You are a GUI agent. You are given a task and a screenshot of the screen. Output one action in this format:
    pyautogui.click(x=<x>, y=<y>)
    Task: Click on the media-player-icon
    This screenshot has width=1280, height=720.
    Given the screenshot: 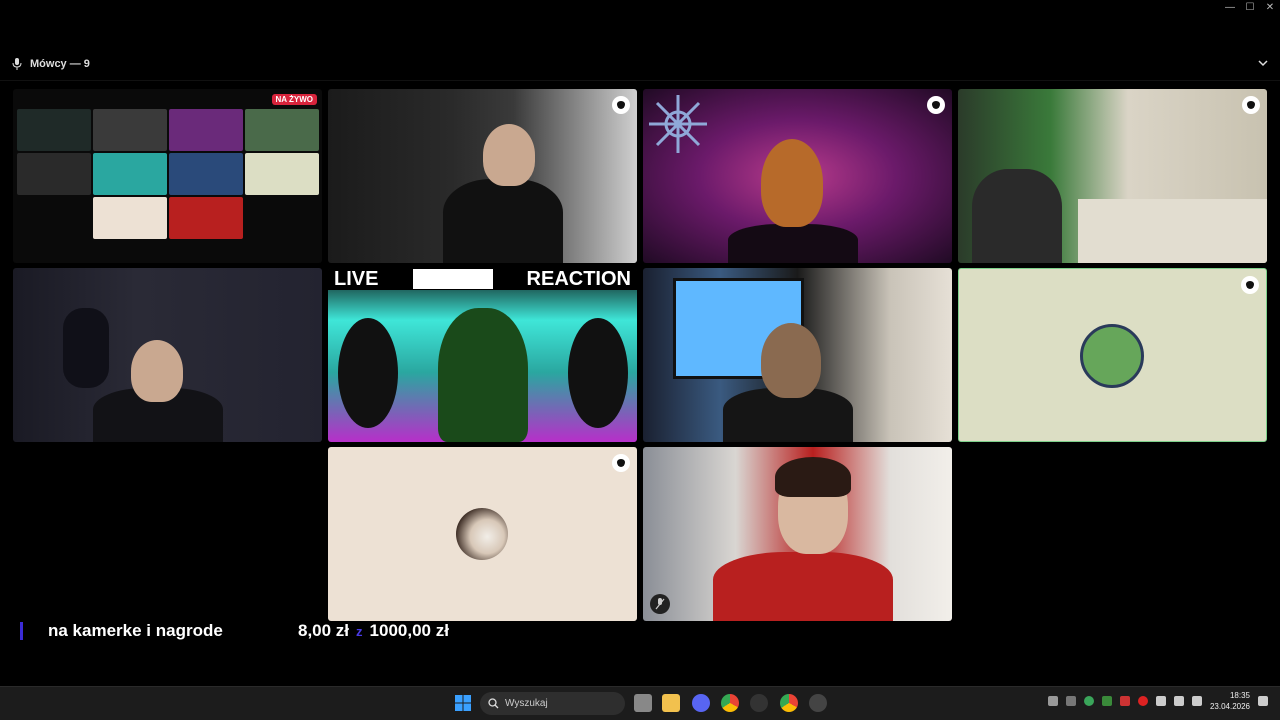 What is the action you would take?
    pyautogui.click(x=818, y=703)
    